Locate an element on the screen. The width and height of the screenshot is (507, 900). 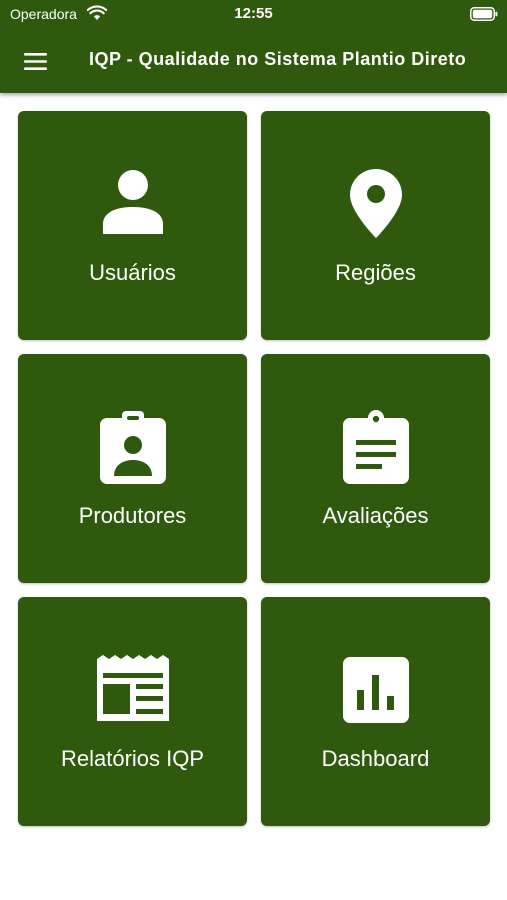
receipt-icon is located at coordinates (133, 688).